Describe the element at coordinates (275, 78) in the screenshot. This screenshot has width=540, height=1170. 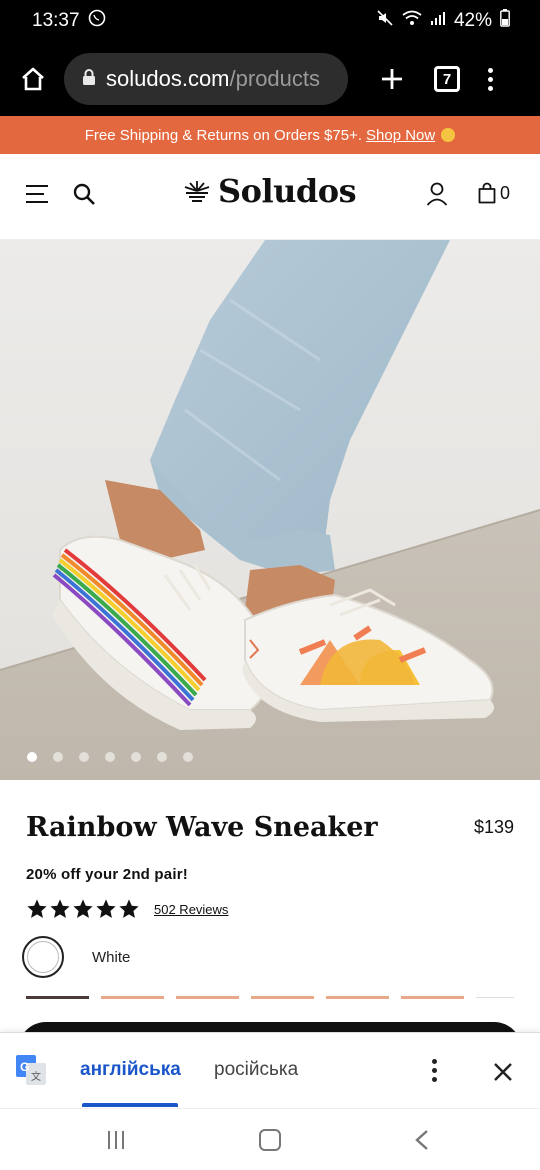
I see `url-path: /products` at that location.